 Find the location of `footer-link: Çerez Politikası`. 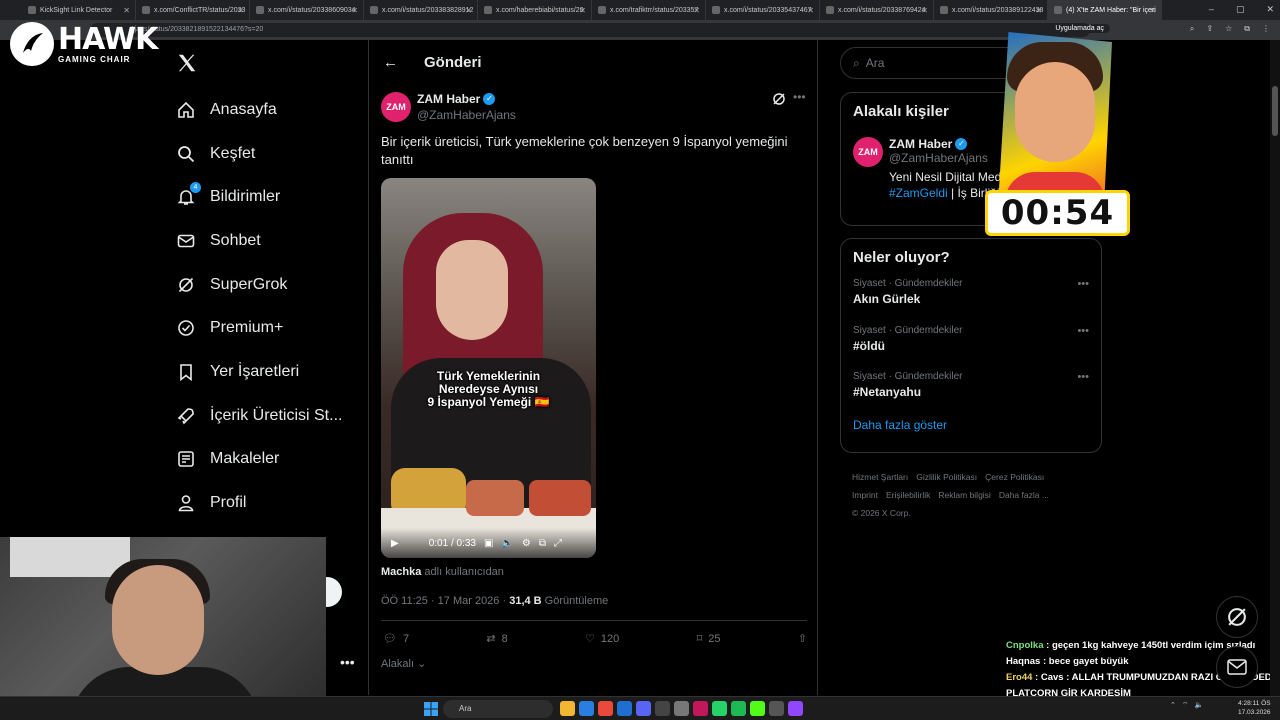

footer-link: Çerez Politikası is located at coordinates (1014, 477).